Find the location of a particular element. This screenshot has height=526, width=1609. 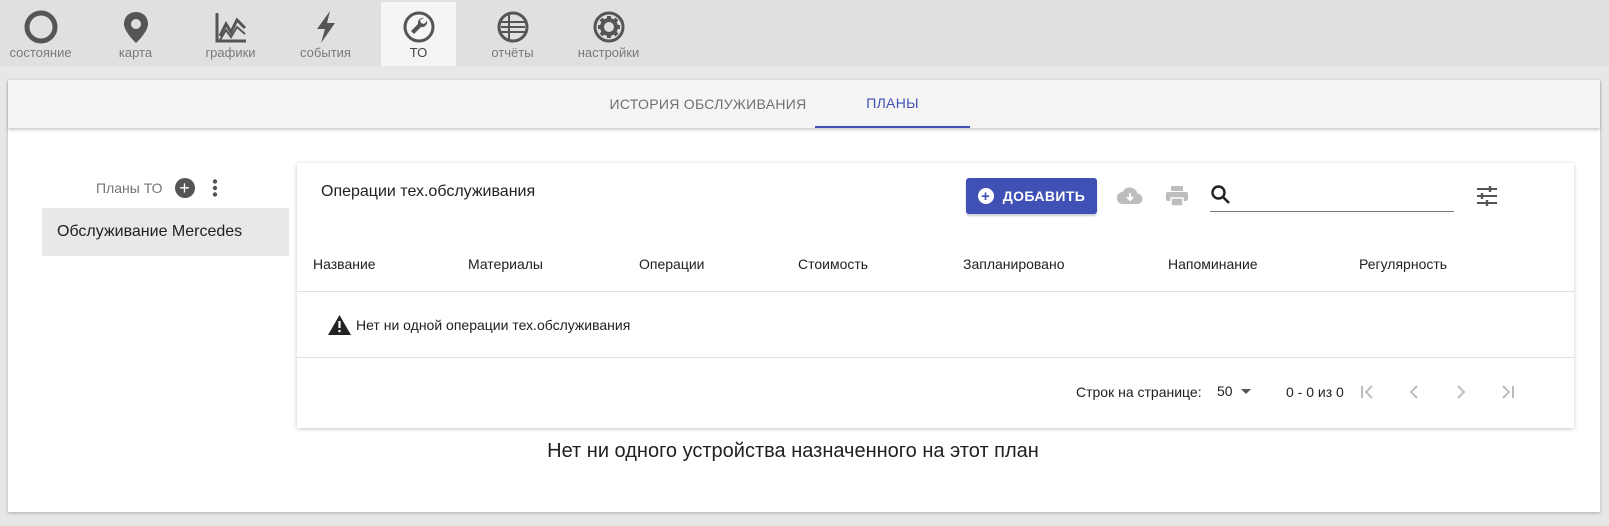

tab-service-history: ИСТОРИЯ ОБСЛУЖИВАНИЯ is located at coordinates (708, 104).